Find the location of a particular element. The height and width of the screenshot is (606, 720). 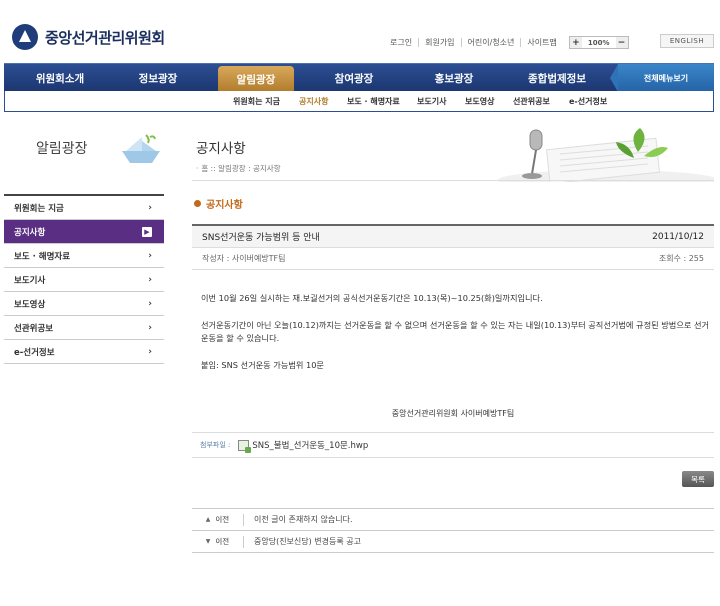

page-title: 공지사항 is located at coordinates (221, 149).